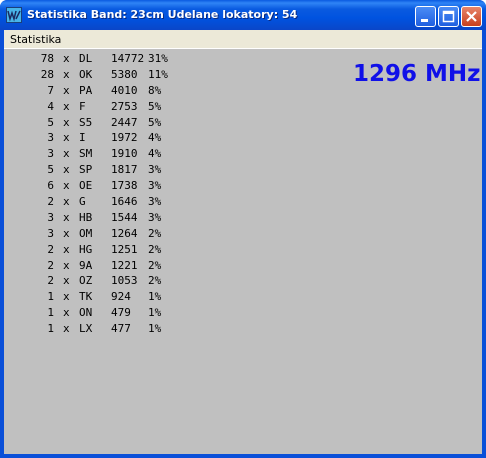  I want to click on maximize-button, so click(448, 16).